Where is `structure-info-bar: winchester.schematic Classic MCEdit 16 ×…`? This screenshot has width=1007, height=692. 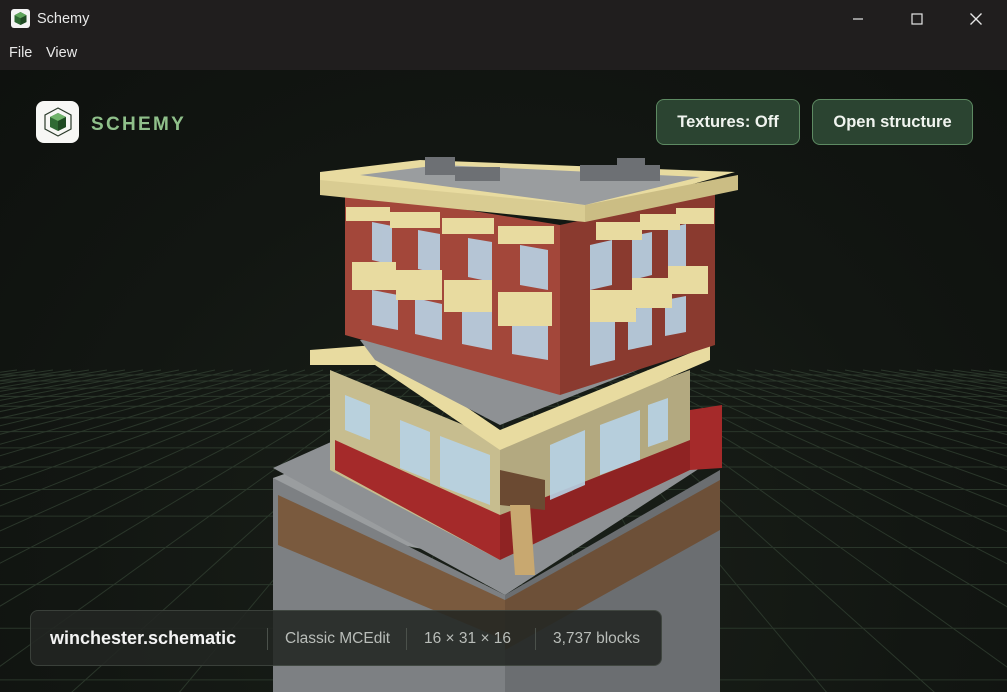 structure-info-bar: winchester.schematic Classic MCEdit 16 ×… is located at coordinates (346, 638).